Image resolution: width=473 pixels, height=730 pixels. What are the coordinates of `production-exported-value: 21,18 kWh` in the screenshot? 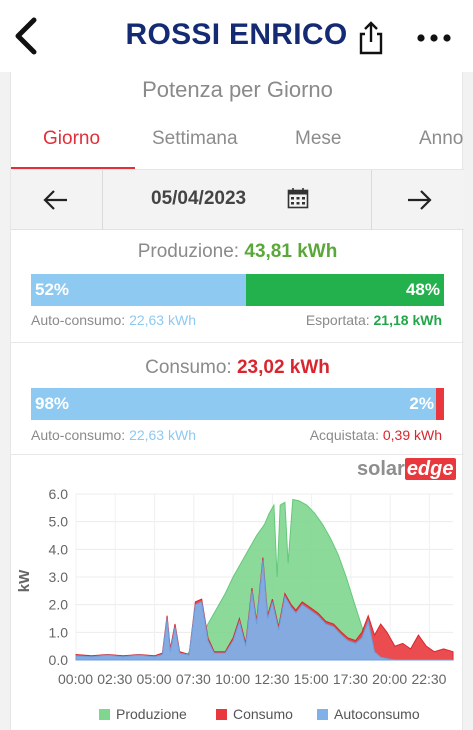 It's located at (407, 320).